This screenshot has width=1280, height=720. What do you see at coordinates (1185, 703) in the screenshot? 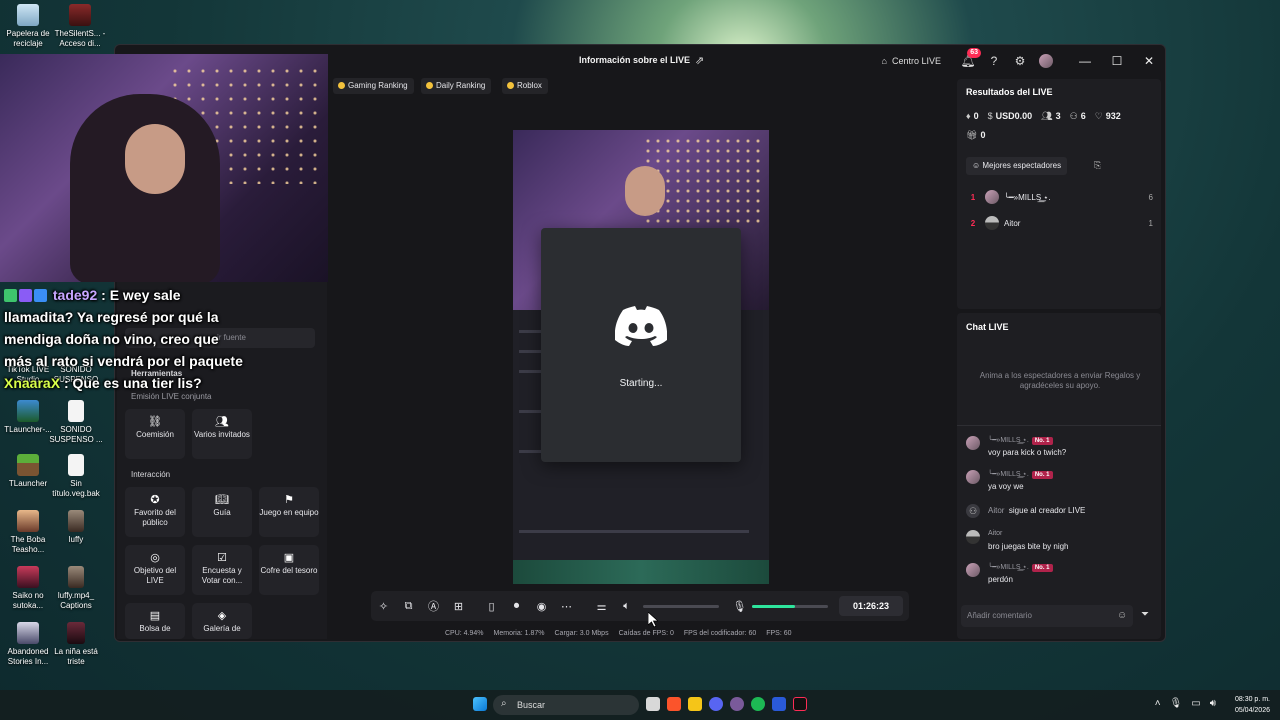
I see `system-tray: ˄ 🎙︎ ▭ 🔊︎` at bounding box center [1185, 703].